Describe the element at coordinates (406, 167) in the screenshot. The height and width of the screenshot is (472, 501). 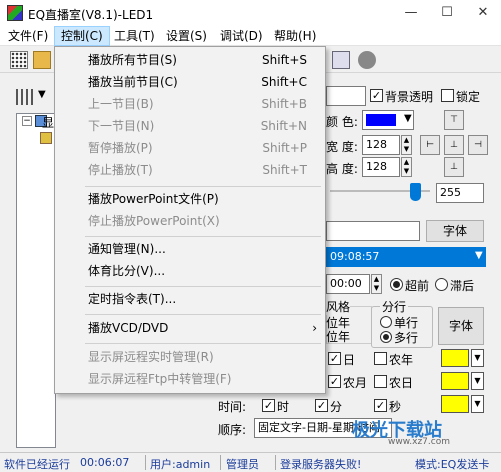
I see `height-spinner: ▲ ▼` at that location.